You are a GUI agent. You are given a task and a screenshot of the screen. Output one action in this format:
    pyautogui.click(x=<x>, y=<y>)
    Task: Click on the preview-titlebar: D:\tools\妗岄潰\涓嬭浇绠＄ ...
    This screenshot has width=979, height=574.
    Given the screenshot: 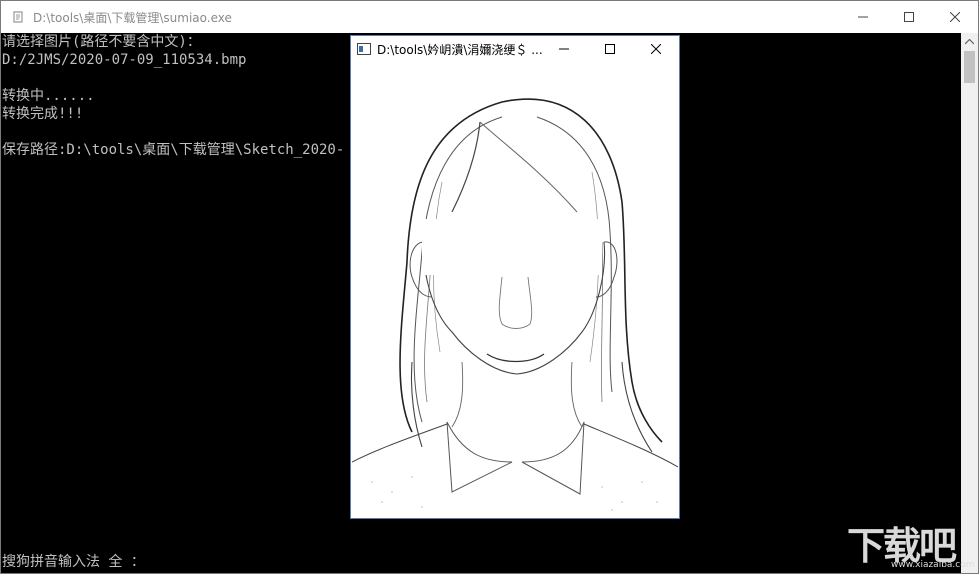 What is the action you would take?
    pyautogui.click(x=515, y=49)
    